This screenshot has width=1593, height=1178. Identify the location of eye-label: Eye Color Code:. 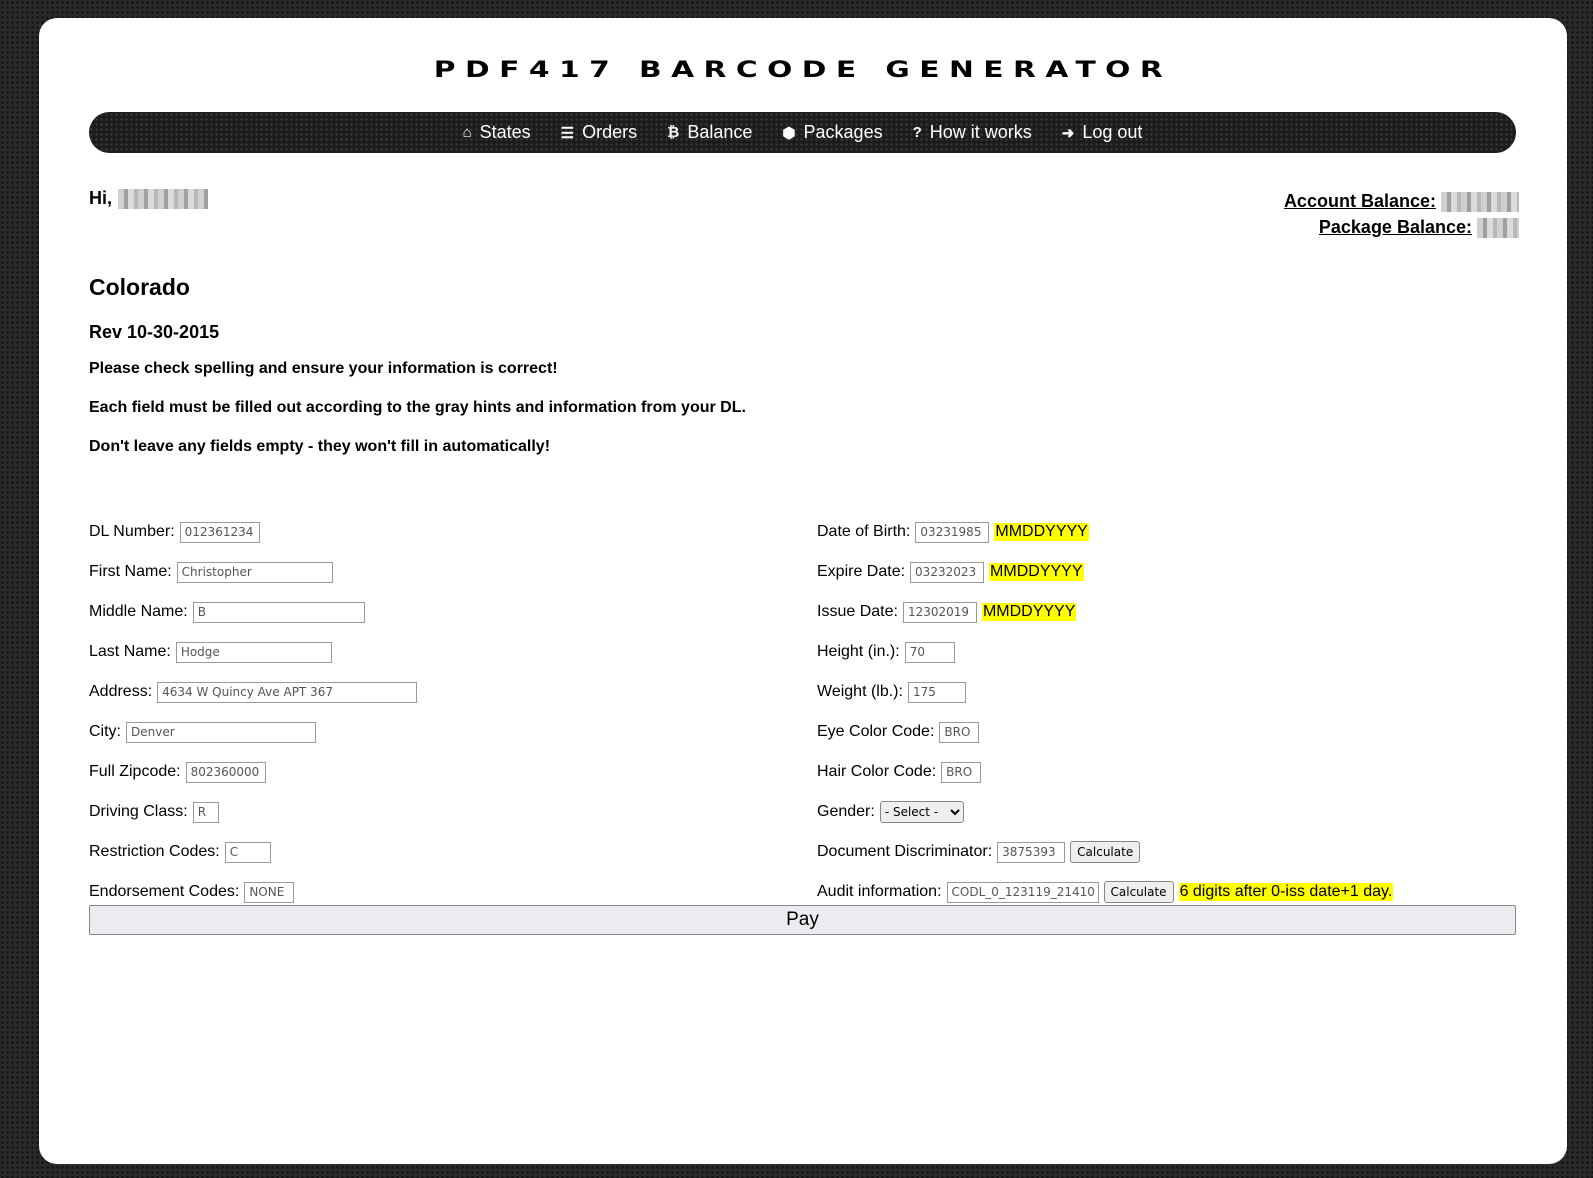
(876, 731).